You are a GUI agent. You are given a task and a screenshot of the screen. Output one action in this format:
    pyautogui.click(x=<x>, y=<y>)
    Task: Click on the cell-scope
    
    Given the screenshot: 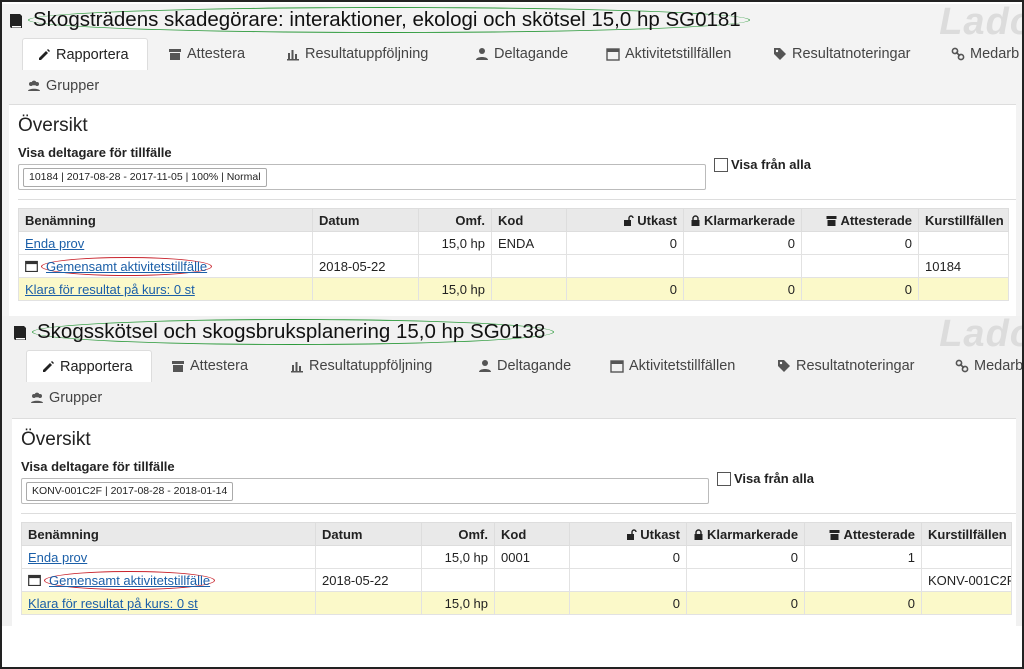 What is the action you would take?
    pyautogui.click(x=458, y=580)
    